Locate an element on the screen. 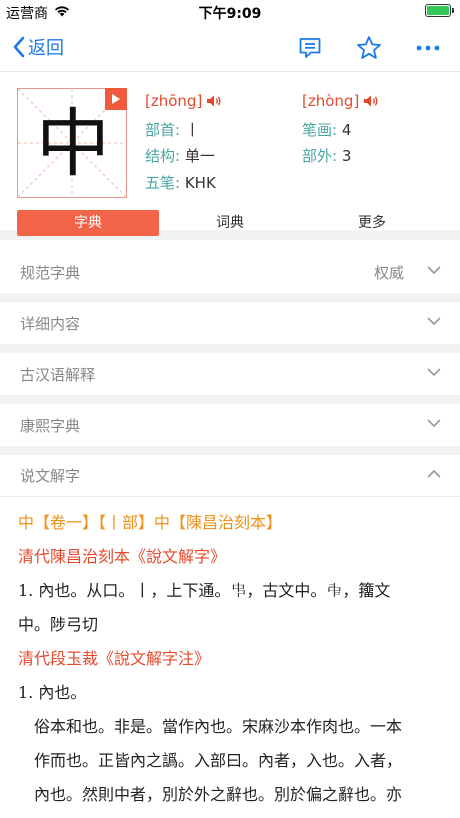 The width and height of the screenshot is (460, 818). entry-duan-head: 1. 內也。 is located at coordinates (52, 692).